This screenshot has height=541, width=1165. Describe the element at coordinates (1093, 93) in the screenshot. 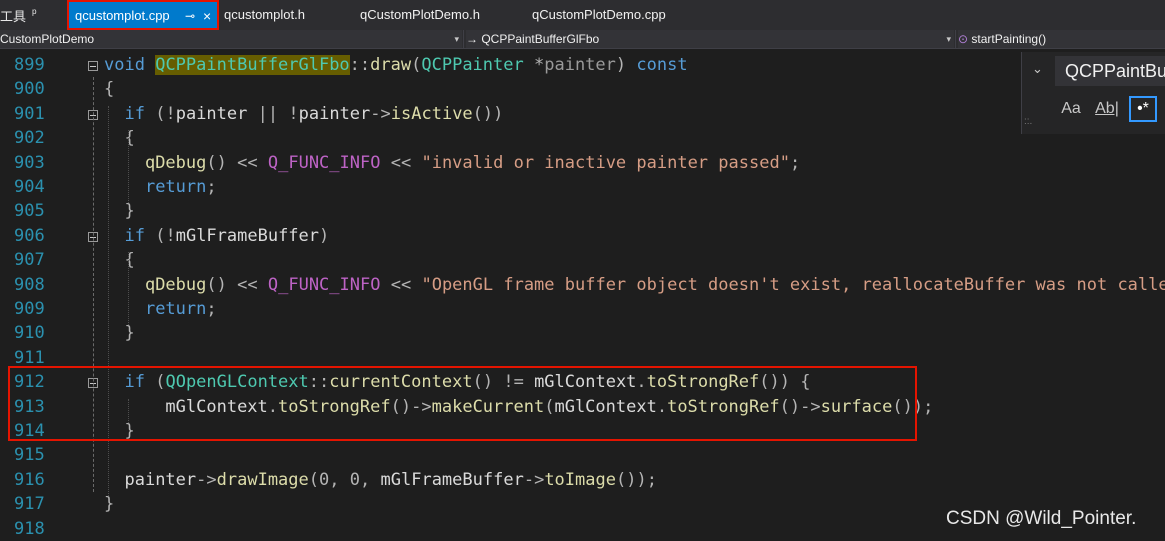

I see `find-widget: ⌄ QCPPaintBu Aa Ab| •* ::.` at that location.